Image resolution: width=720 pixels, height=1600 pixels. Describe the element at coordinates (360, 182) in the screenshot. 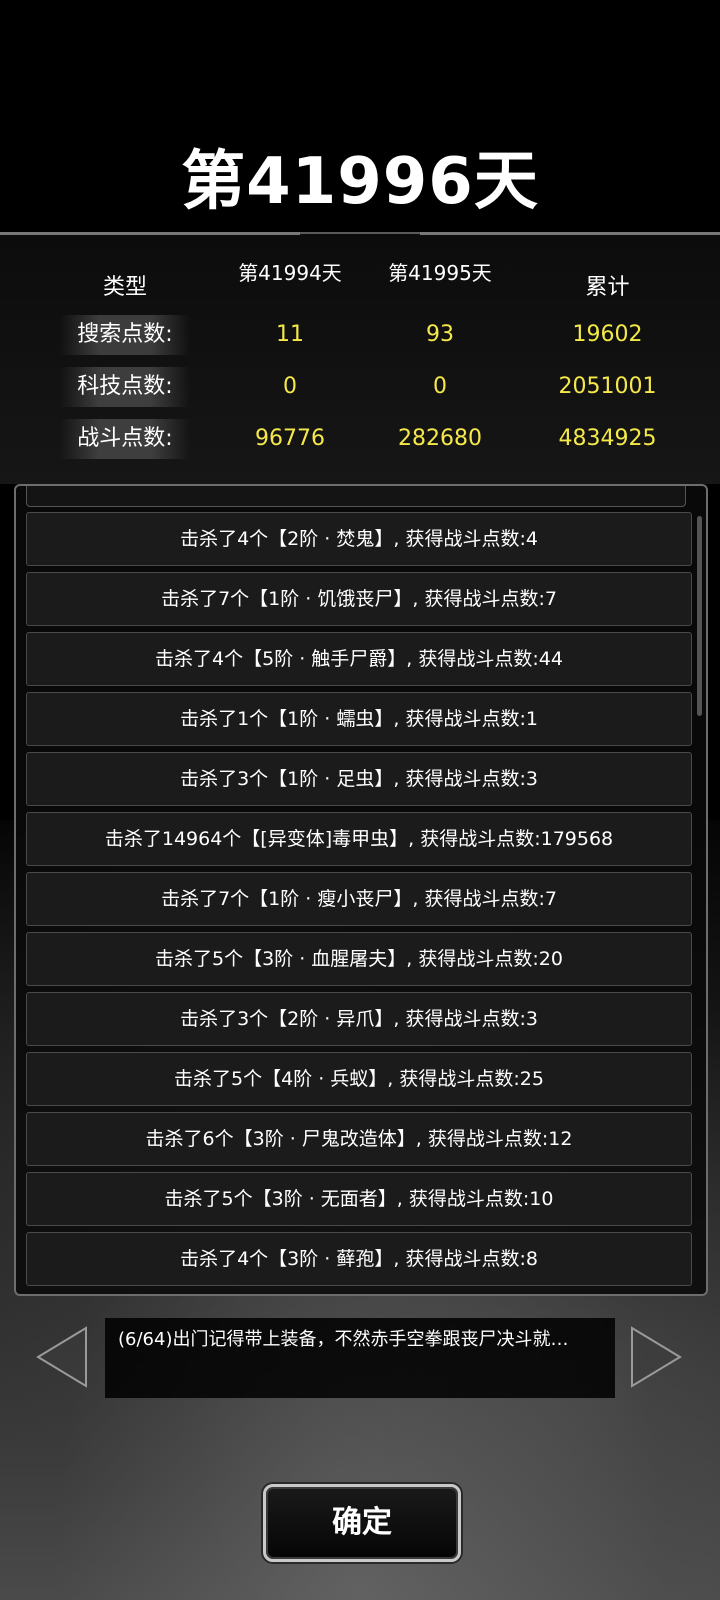

I see `day-title: 第41996天` at that location.